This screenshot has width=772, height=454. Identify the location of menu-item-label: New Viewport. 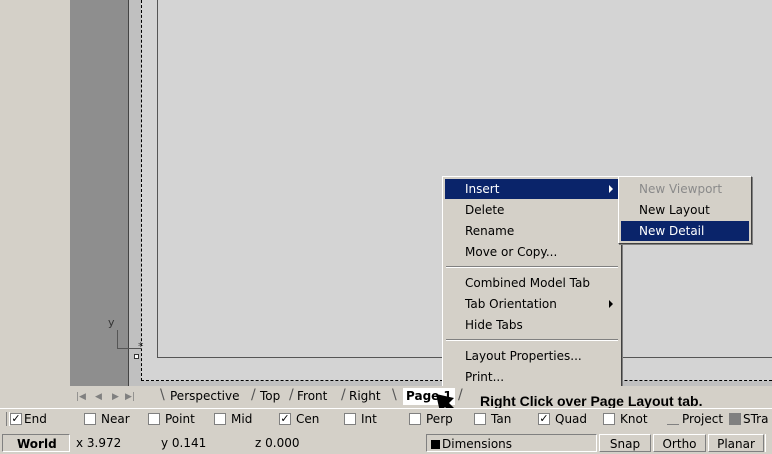
(681, 189).